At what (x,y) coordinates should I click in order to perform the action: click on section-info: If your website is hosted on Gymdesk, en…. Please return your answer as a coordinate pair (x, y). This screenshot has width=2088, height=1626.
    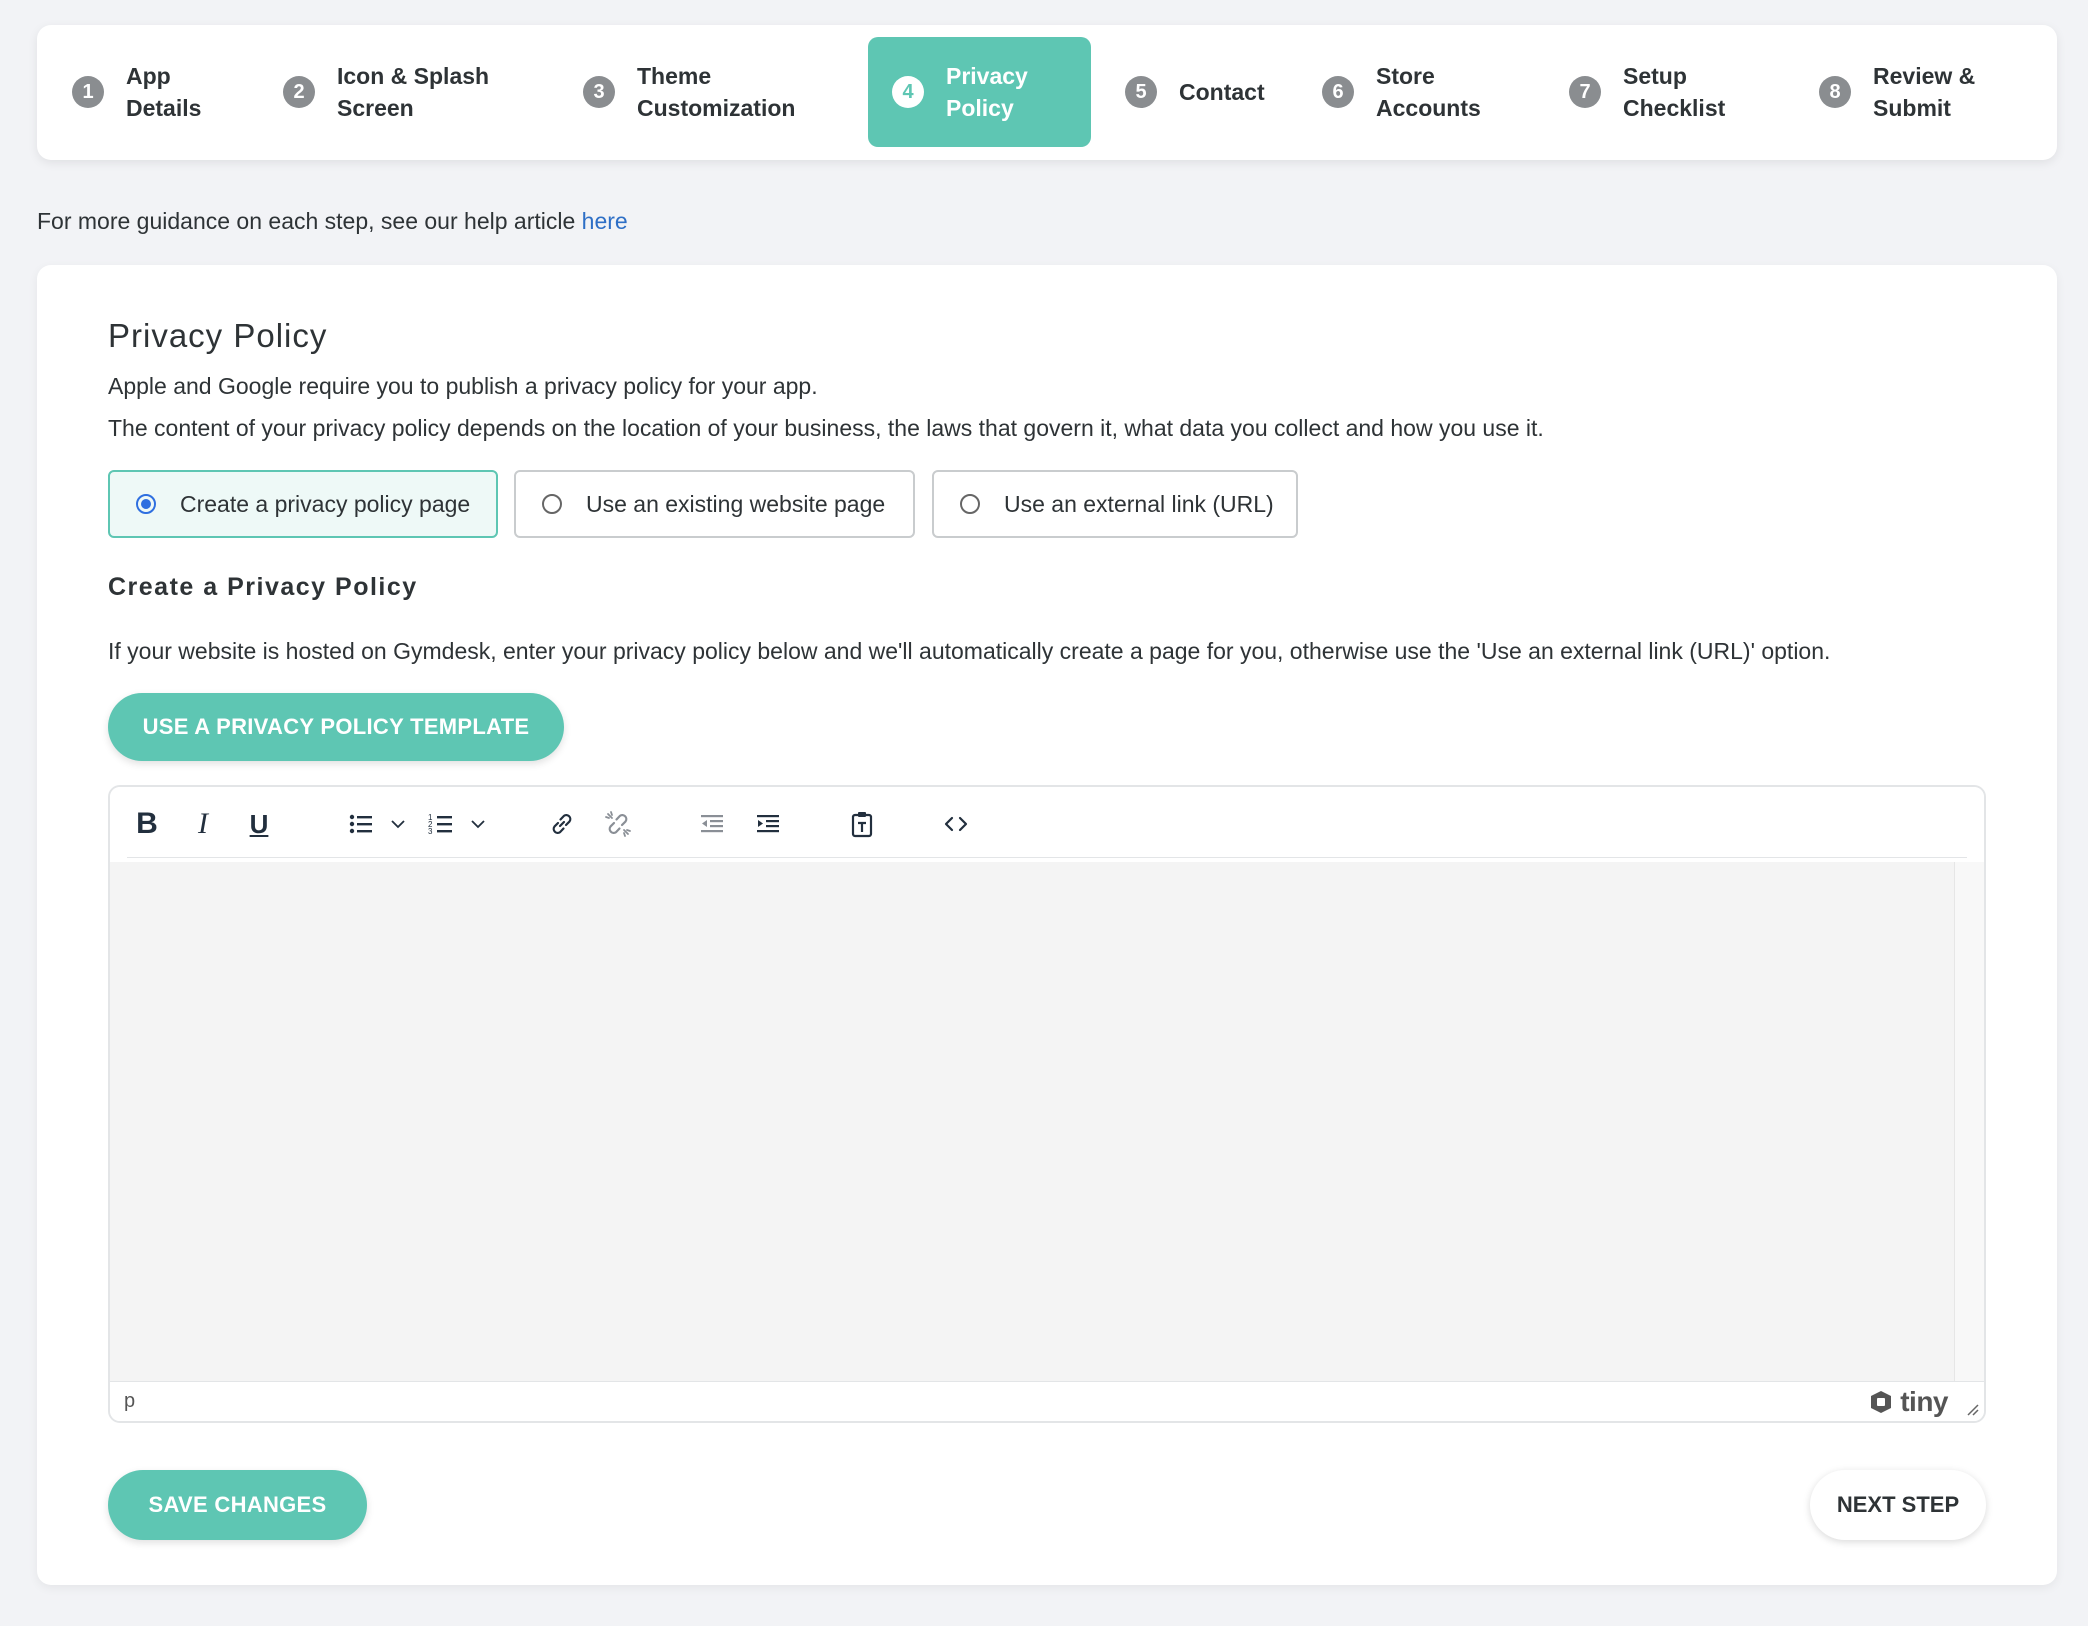
    Looking at the image, I should click on (969, 651).